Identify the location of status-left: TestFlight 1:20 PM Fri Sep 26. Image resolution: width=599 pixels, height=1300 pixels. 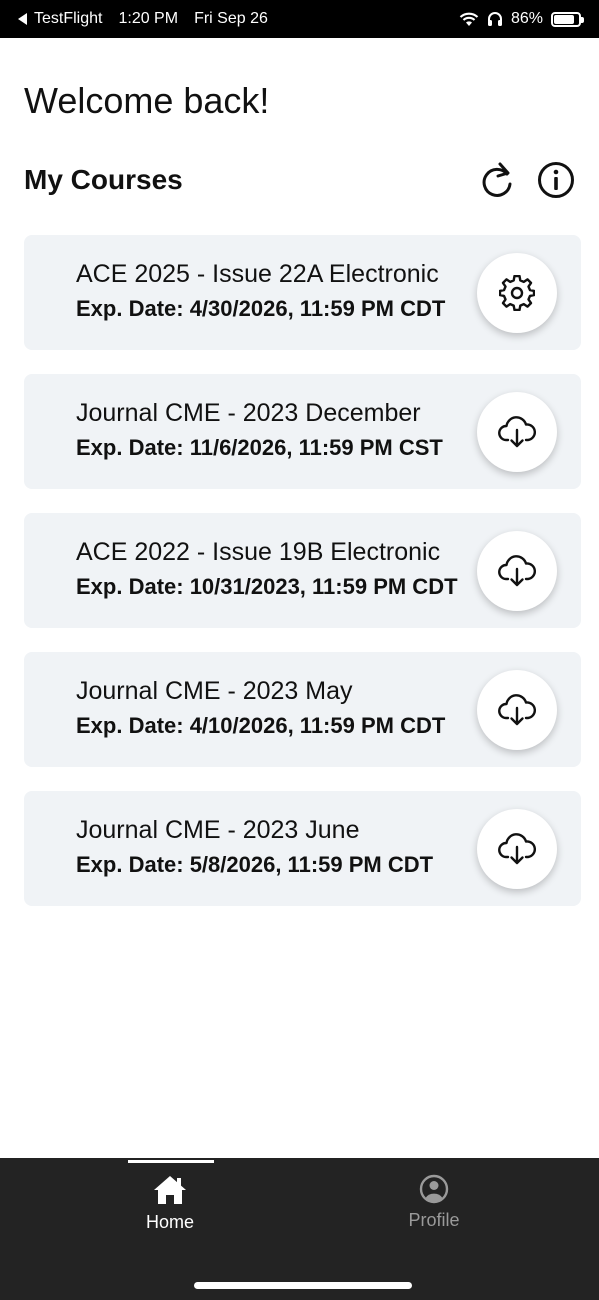
(143, 19).